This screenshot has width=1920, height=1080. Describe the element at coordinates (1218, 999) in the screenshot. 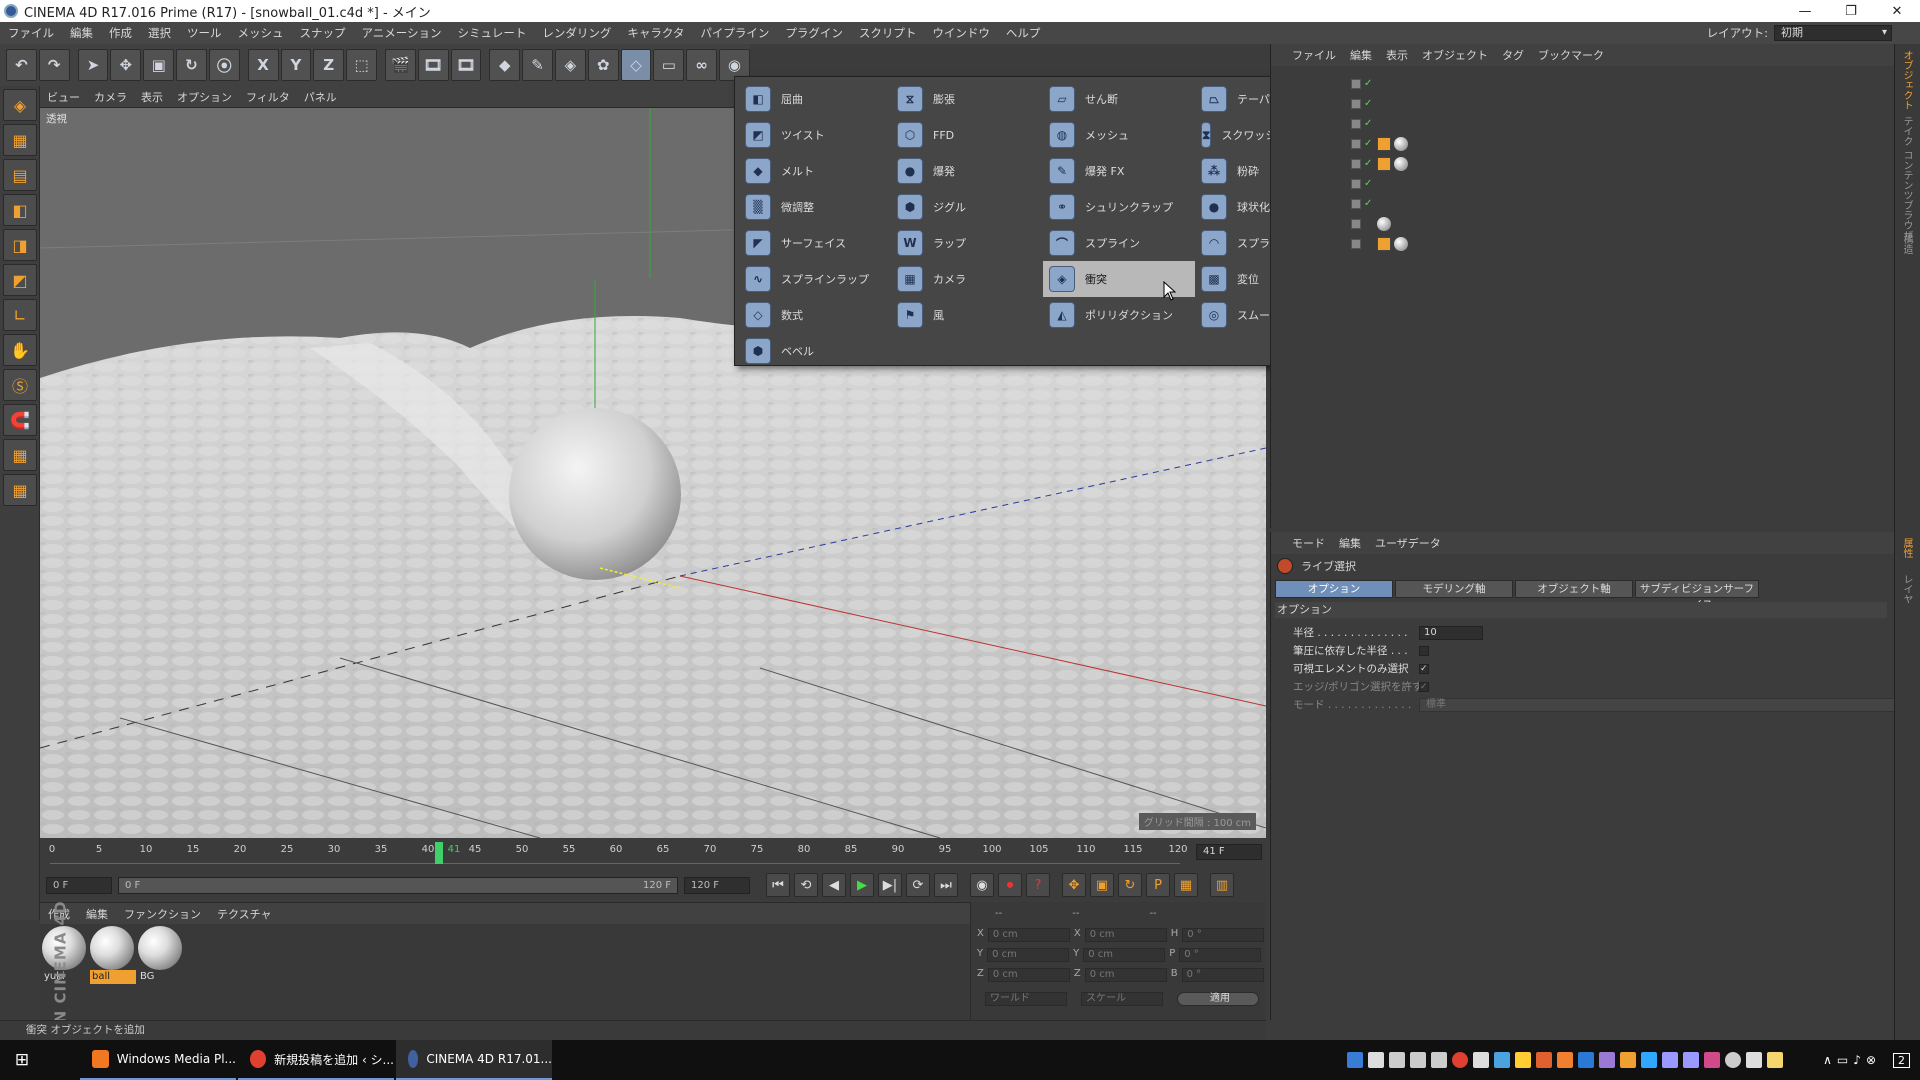

I see `apply-button: 適用` at that location.